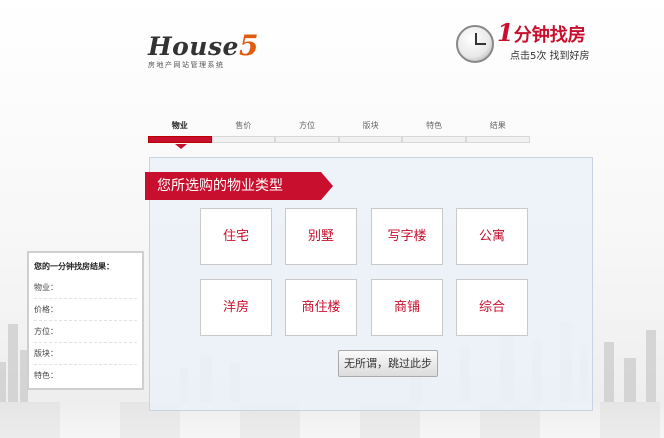  I want to click on slogan-headline: 1分钟找房, so click(543, 34).